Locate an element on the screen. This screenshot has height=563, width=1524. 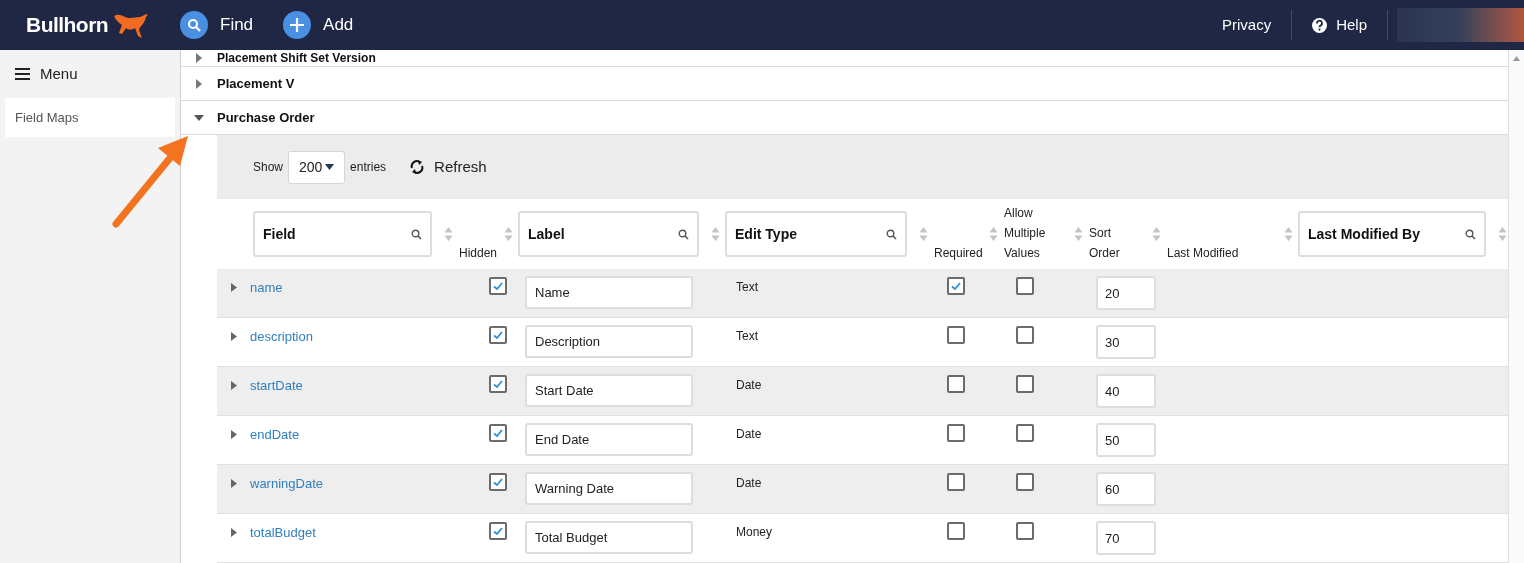
help-link: Help is located at coordinates (1339, 25).